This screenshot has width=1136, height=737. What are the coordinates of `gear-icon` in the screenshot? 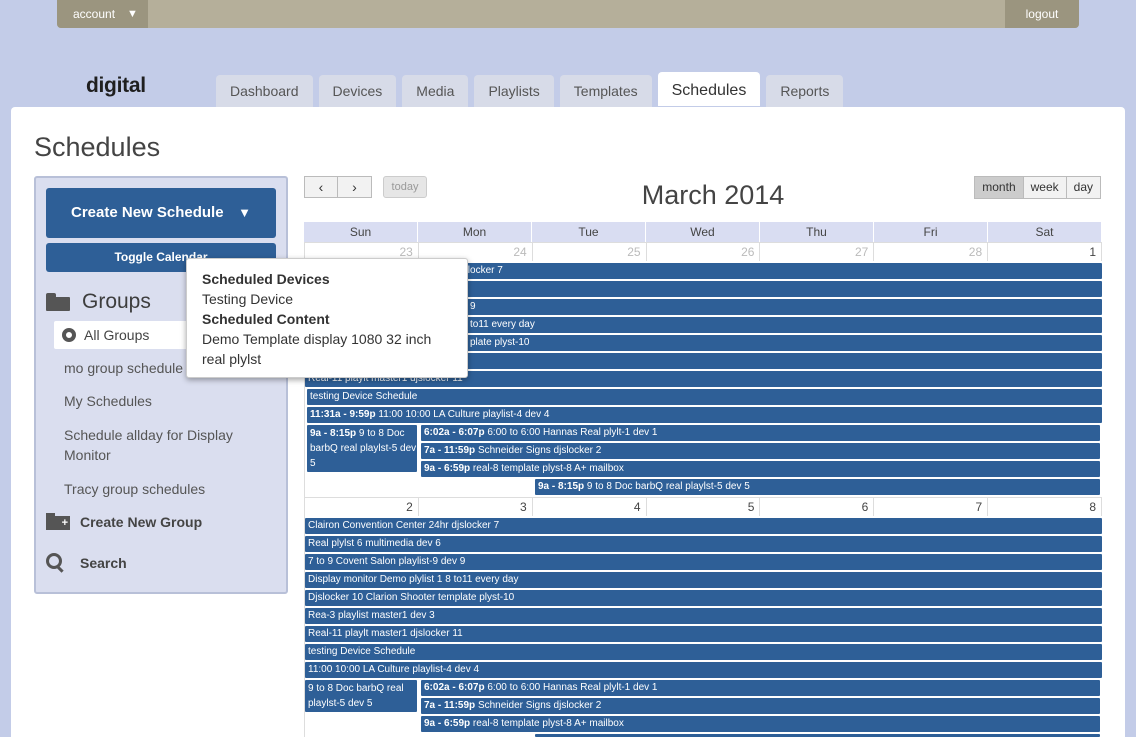 It's located at (69, 335).